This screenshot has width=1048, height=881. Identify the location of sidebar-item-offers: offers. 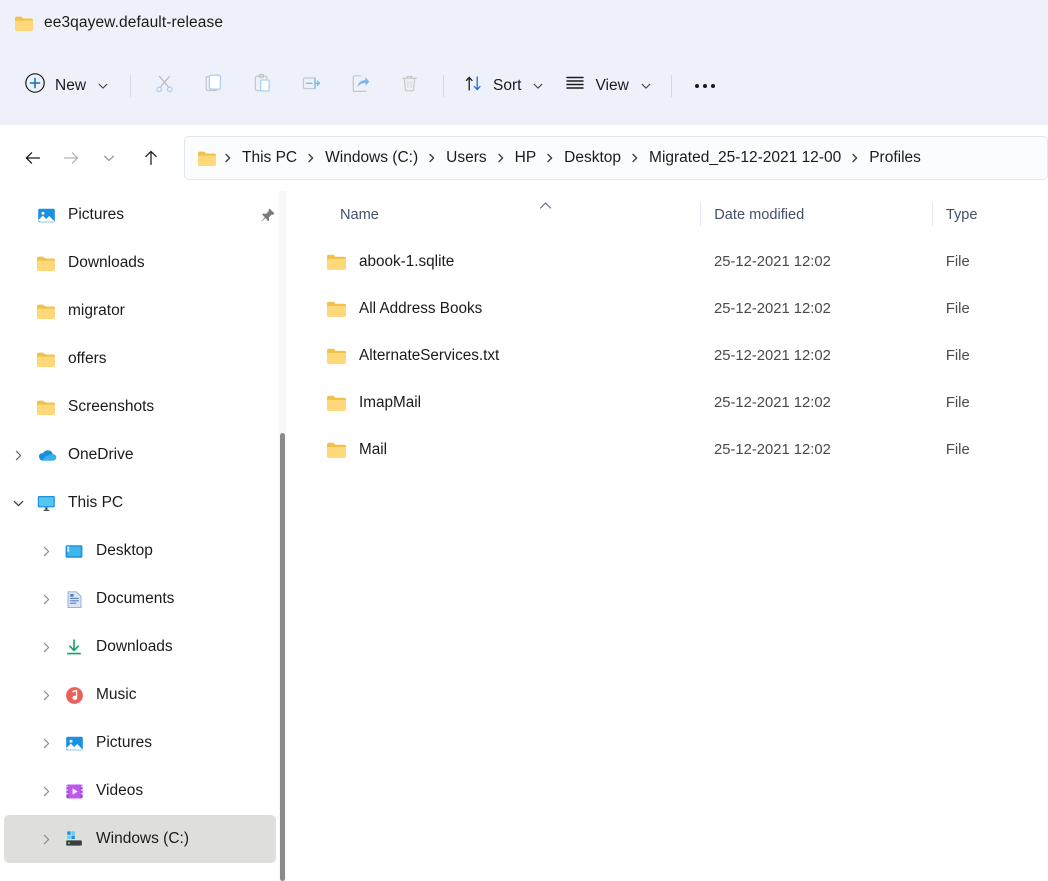
(140, 359).